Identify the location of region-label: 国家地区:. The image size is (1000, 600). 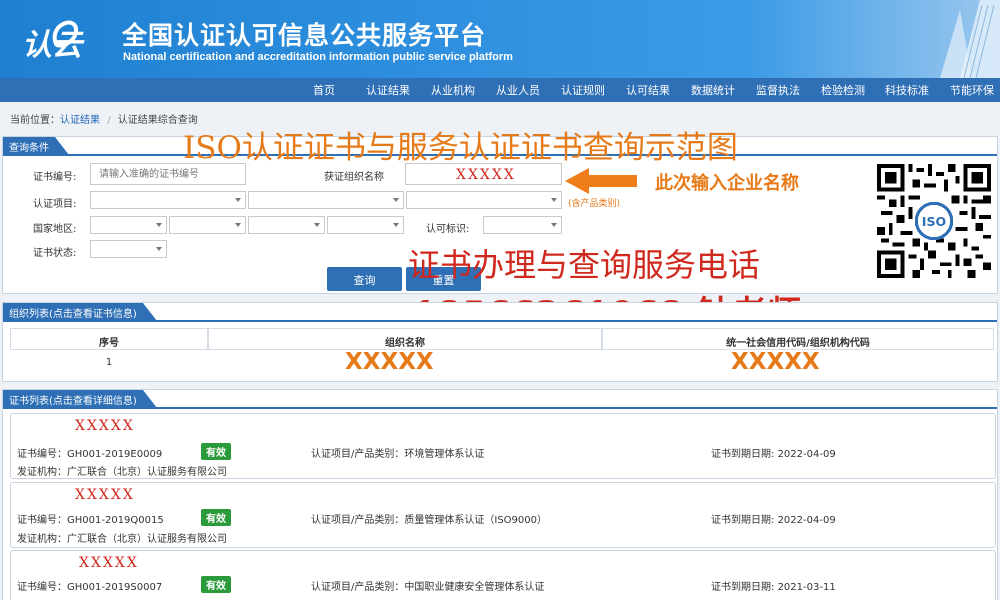
(55, 229).